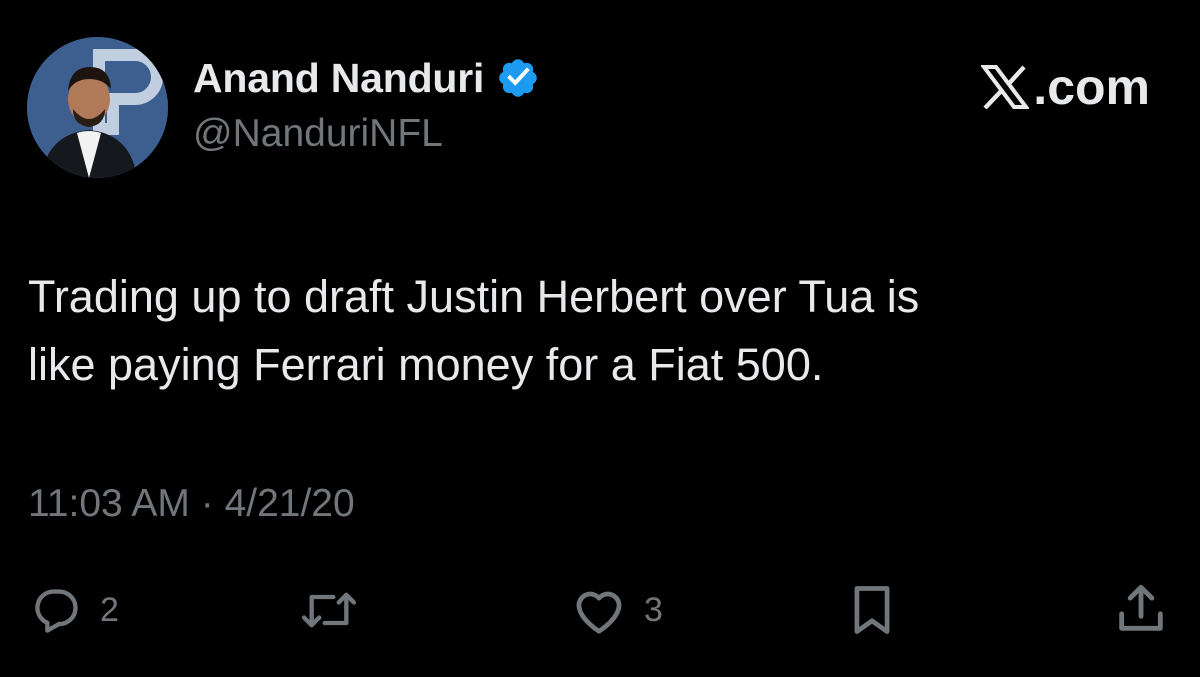 Image resolution: width=1200 pixels, height=677 pixels. Describe the element at coordinates (56, 611) in the screenshot. I see `reply-icon` at that location.